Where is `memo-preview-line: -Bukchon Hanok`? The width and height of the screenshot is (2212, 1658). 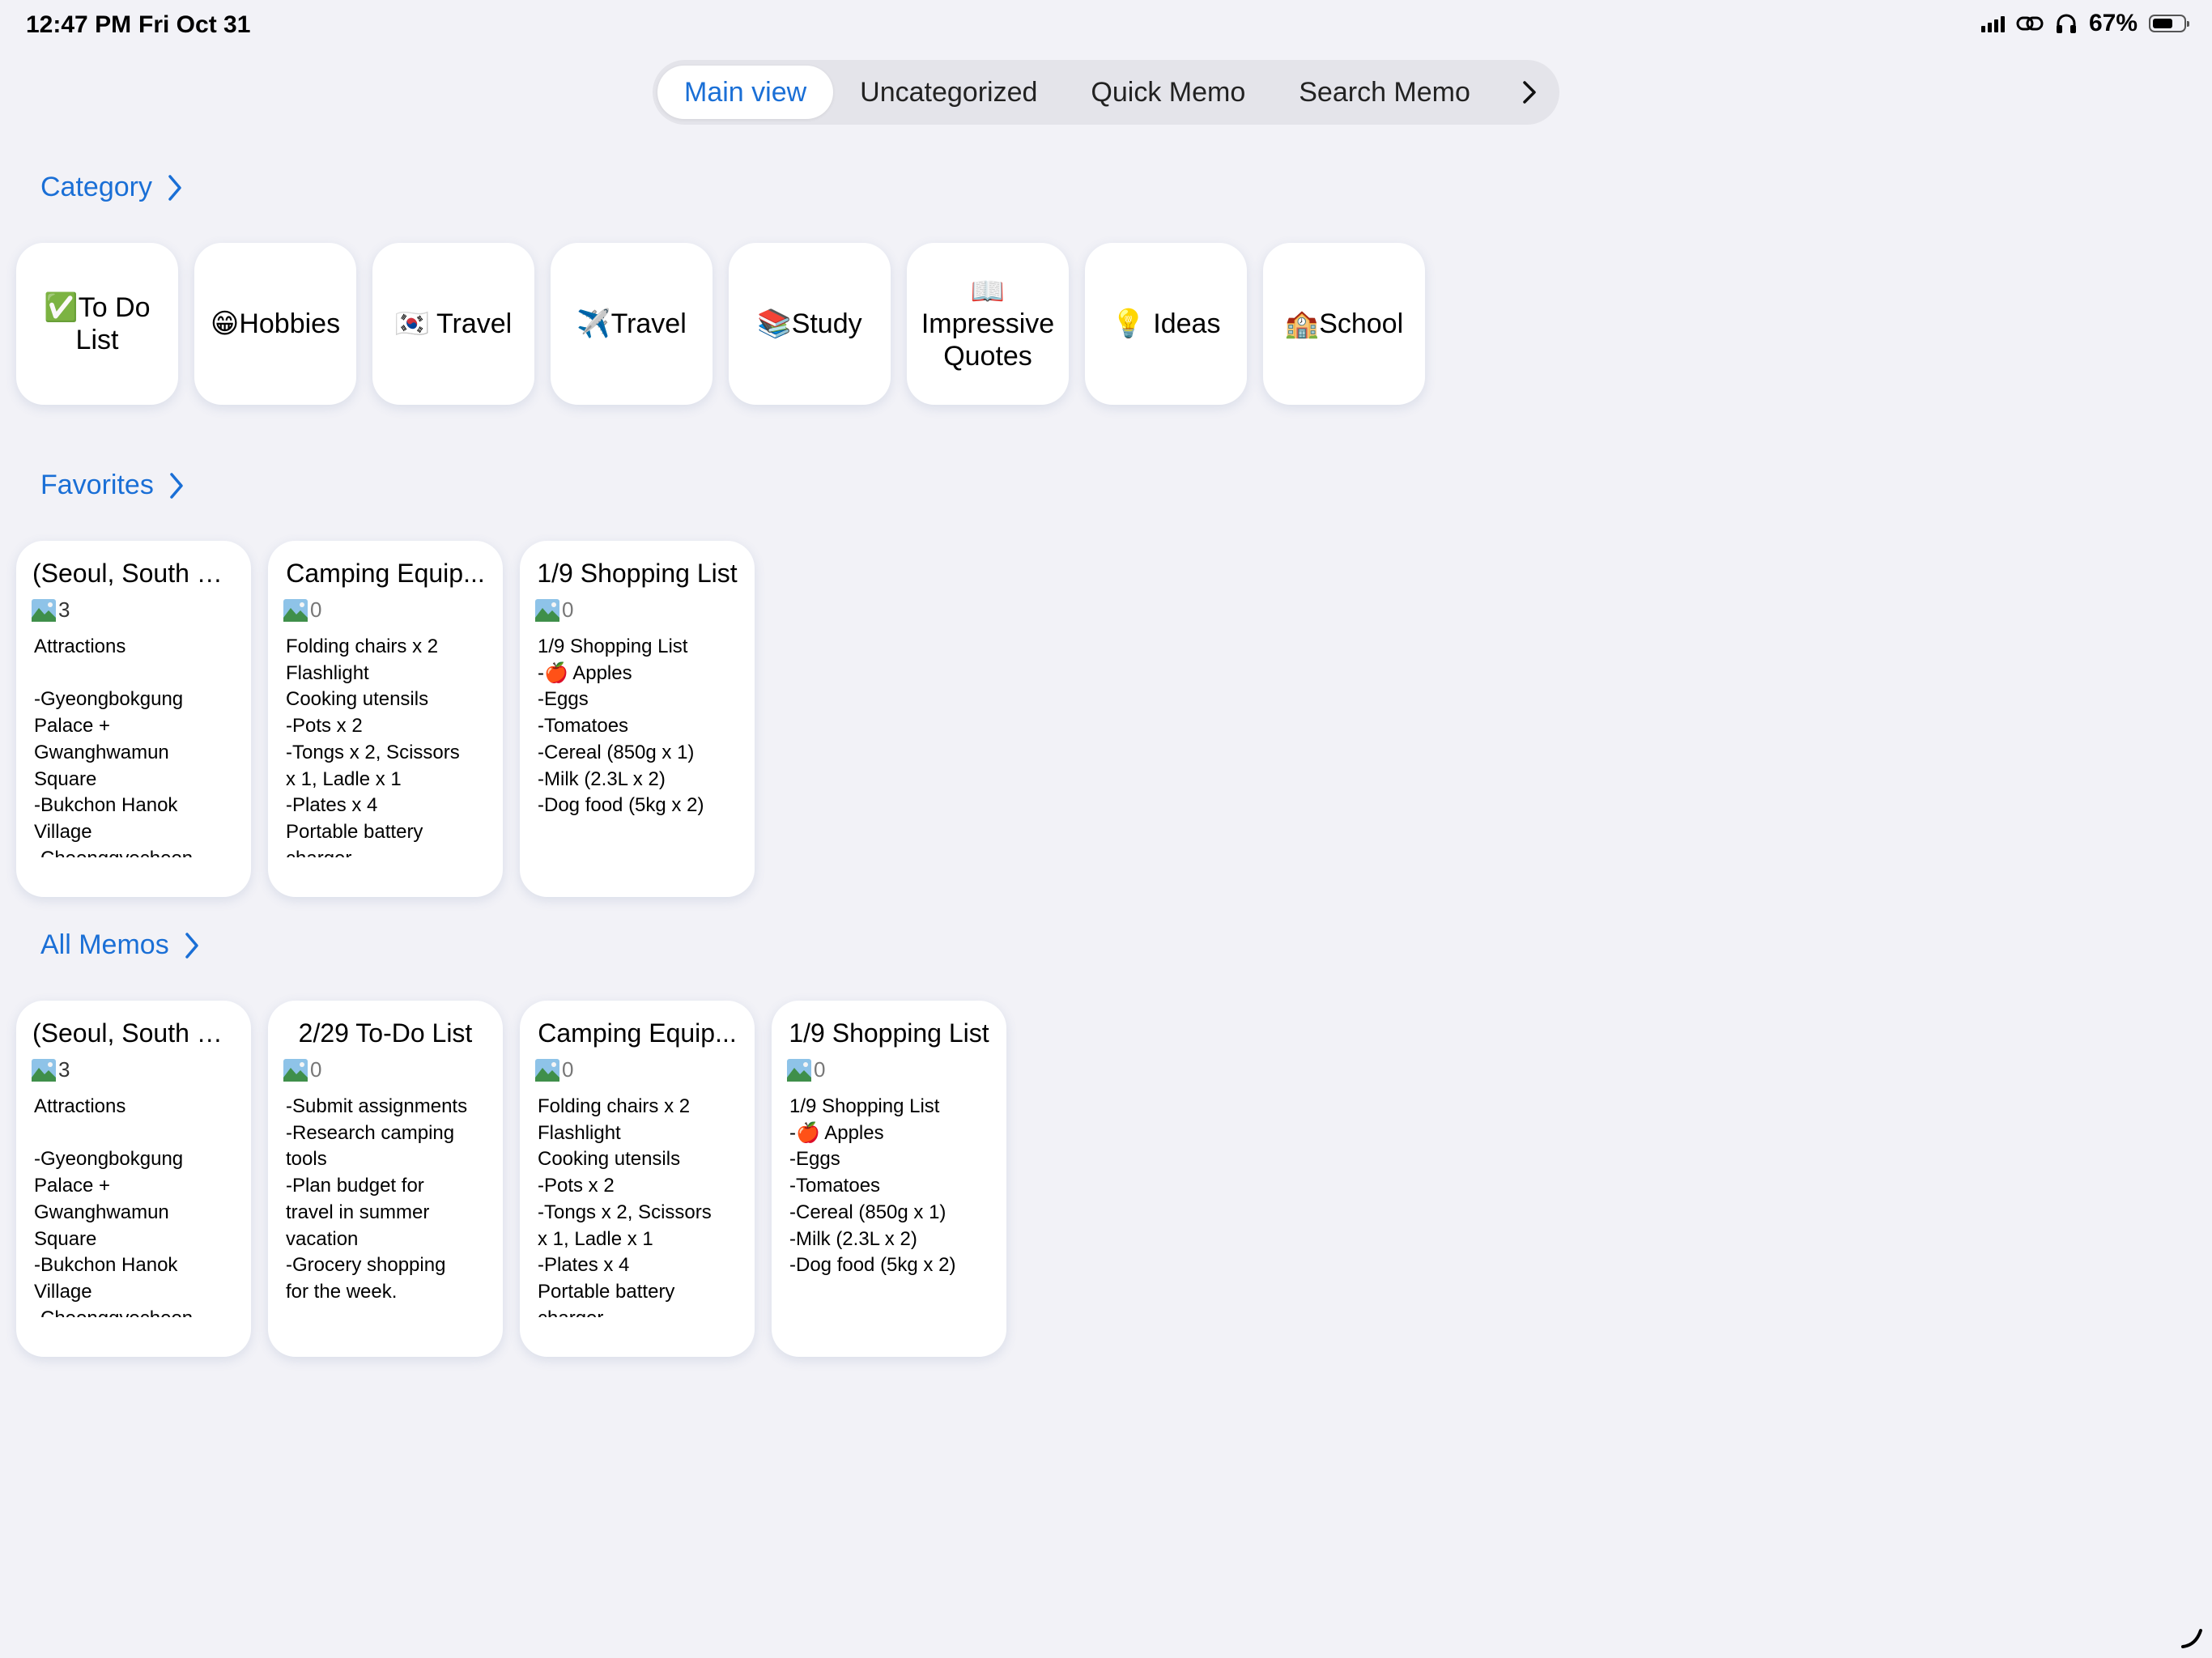 memo-preview-line: -Bukchon Hanok is located at coordinates (106, 805).